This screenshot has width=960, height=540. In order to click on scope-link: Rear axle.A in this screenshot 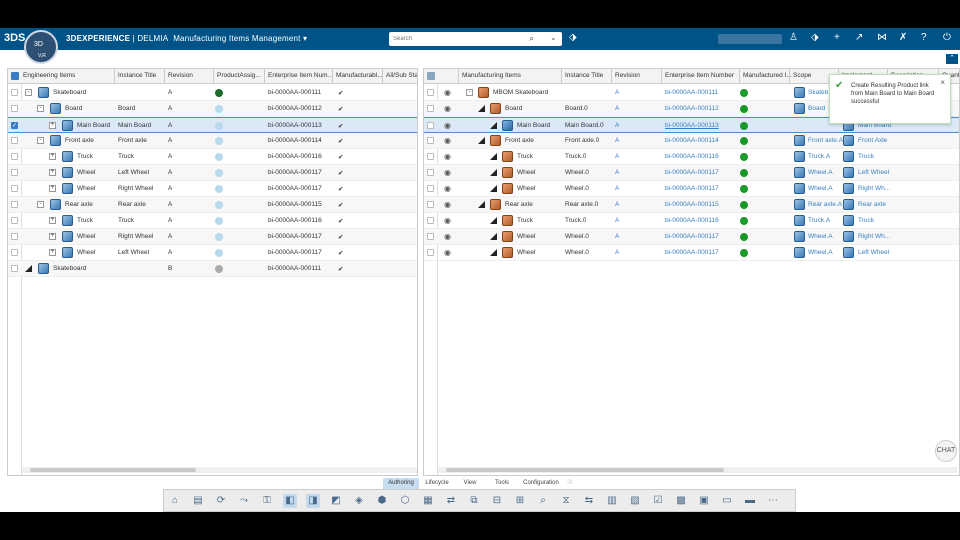, I will do `click(825, 204)`.